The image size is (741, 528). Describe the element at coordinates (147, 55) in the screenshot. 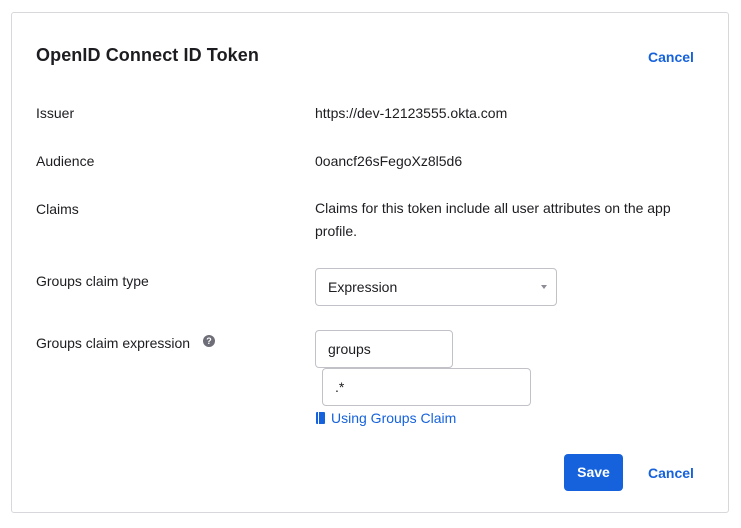

I see `panel-title: OpenID Connect ID Token` at that location.